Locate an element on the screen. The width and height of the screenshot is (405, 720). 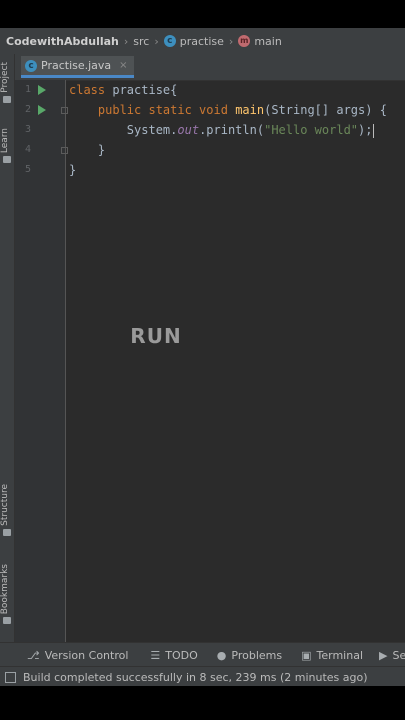
tool-todo: ☰ TODO is located at coordinates (173, 655).